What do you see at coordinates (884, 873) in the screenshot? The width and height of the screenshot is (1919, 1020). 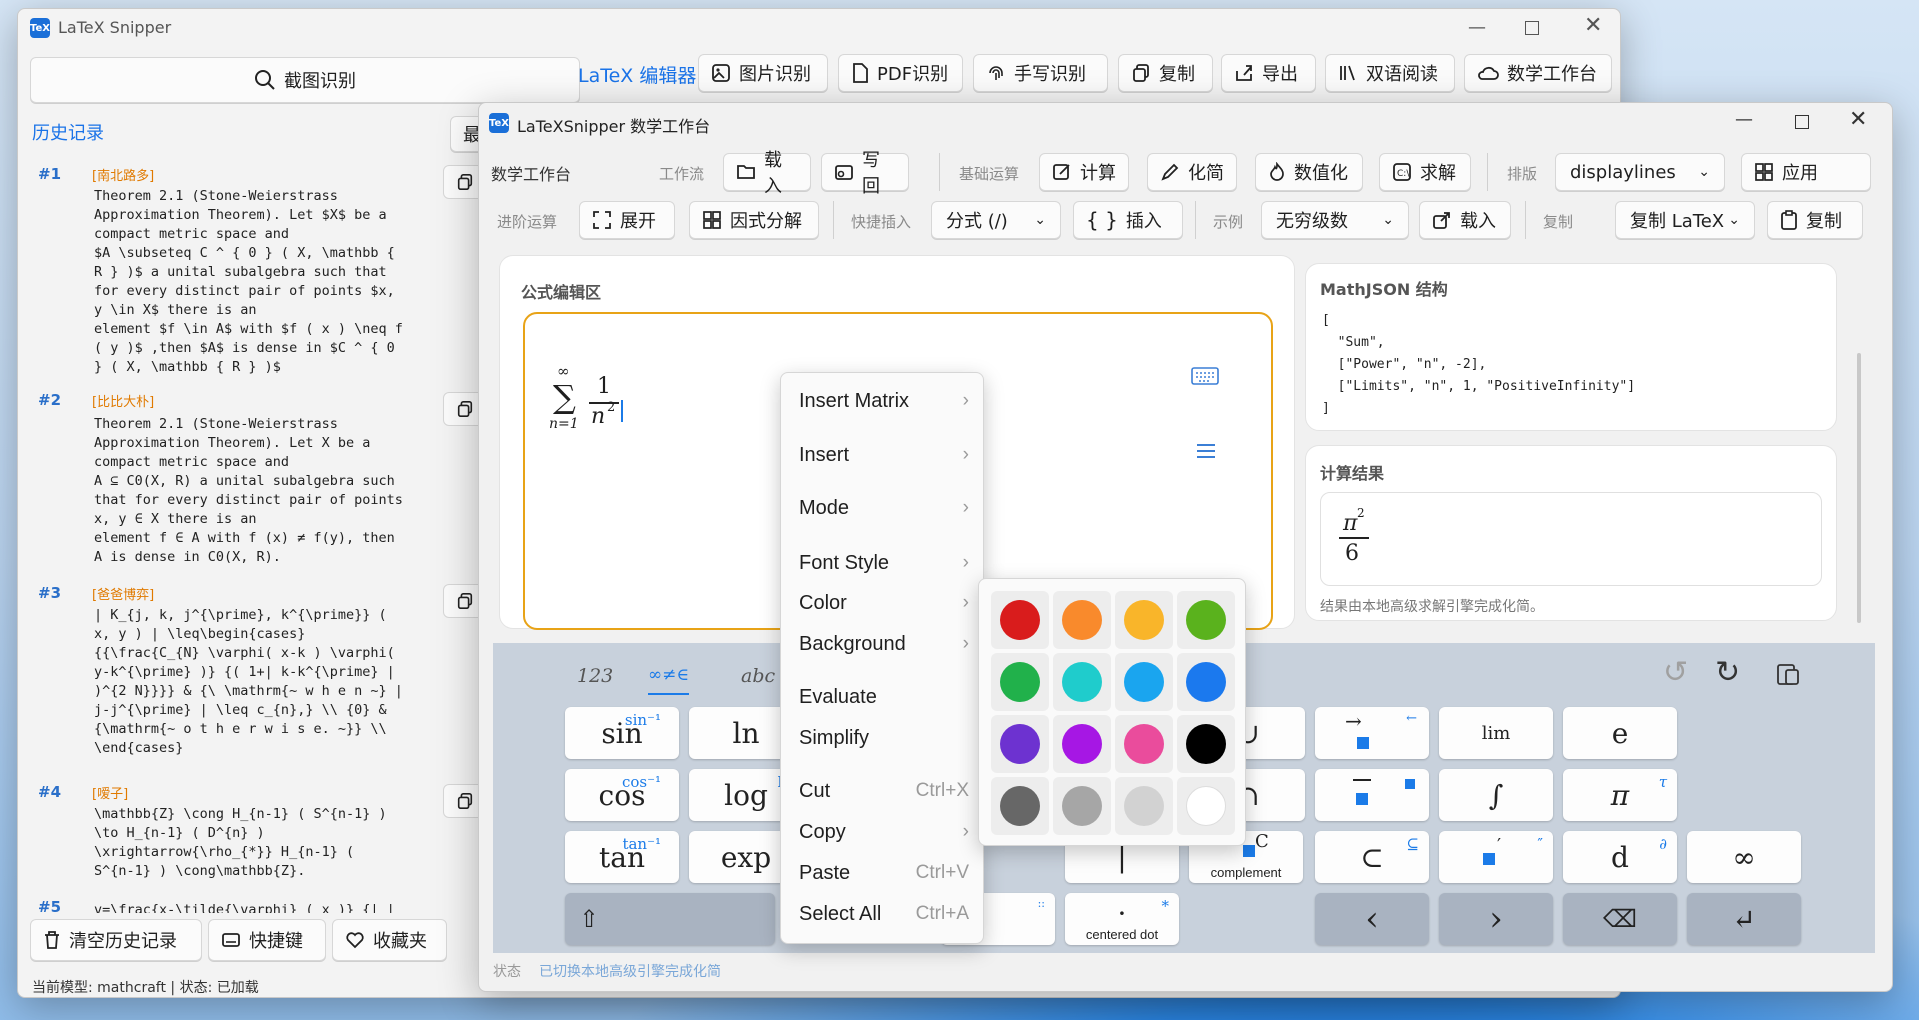 I see `menu-paste: Paste Ctrl+V` at bounding box center [884, 873].